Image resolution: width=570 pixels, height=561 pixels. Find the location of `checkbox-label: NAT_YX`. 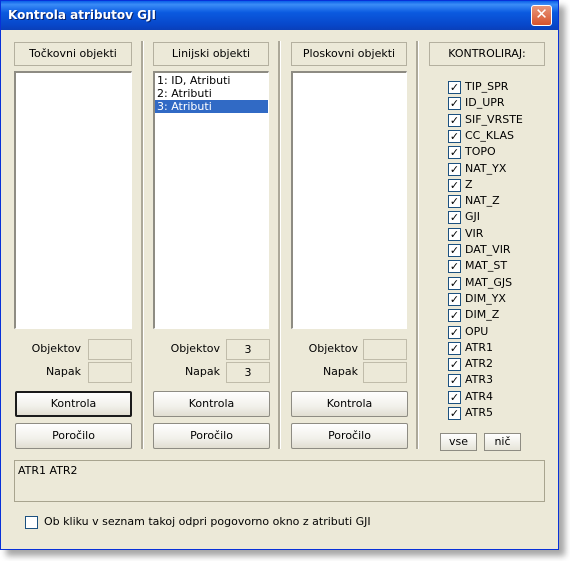

checkbox-label: NAT_YX is located at coordinates (486, 168).